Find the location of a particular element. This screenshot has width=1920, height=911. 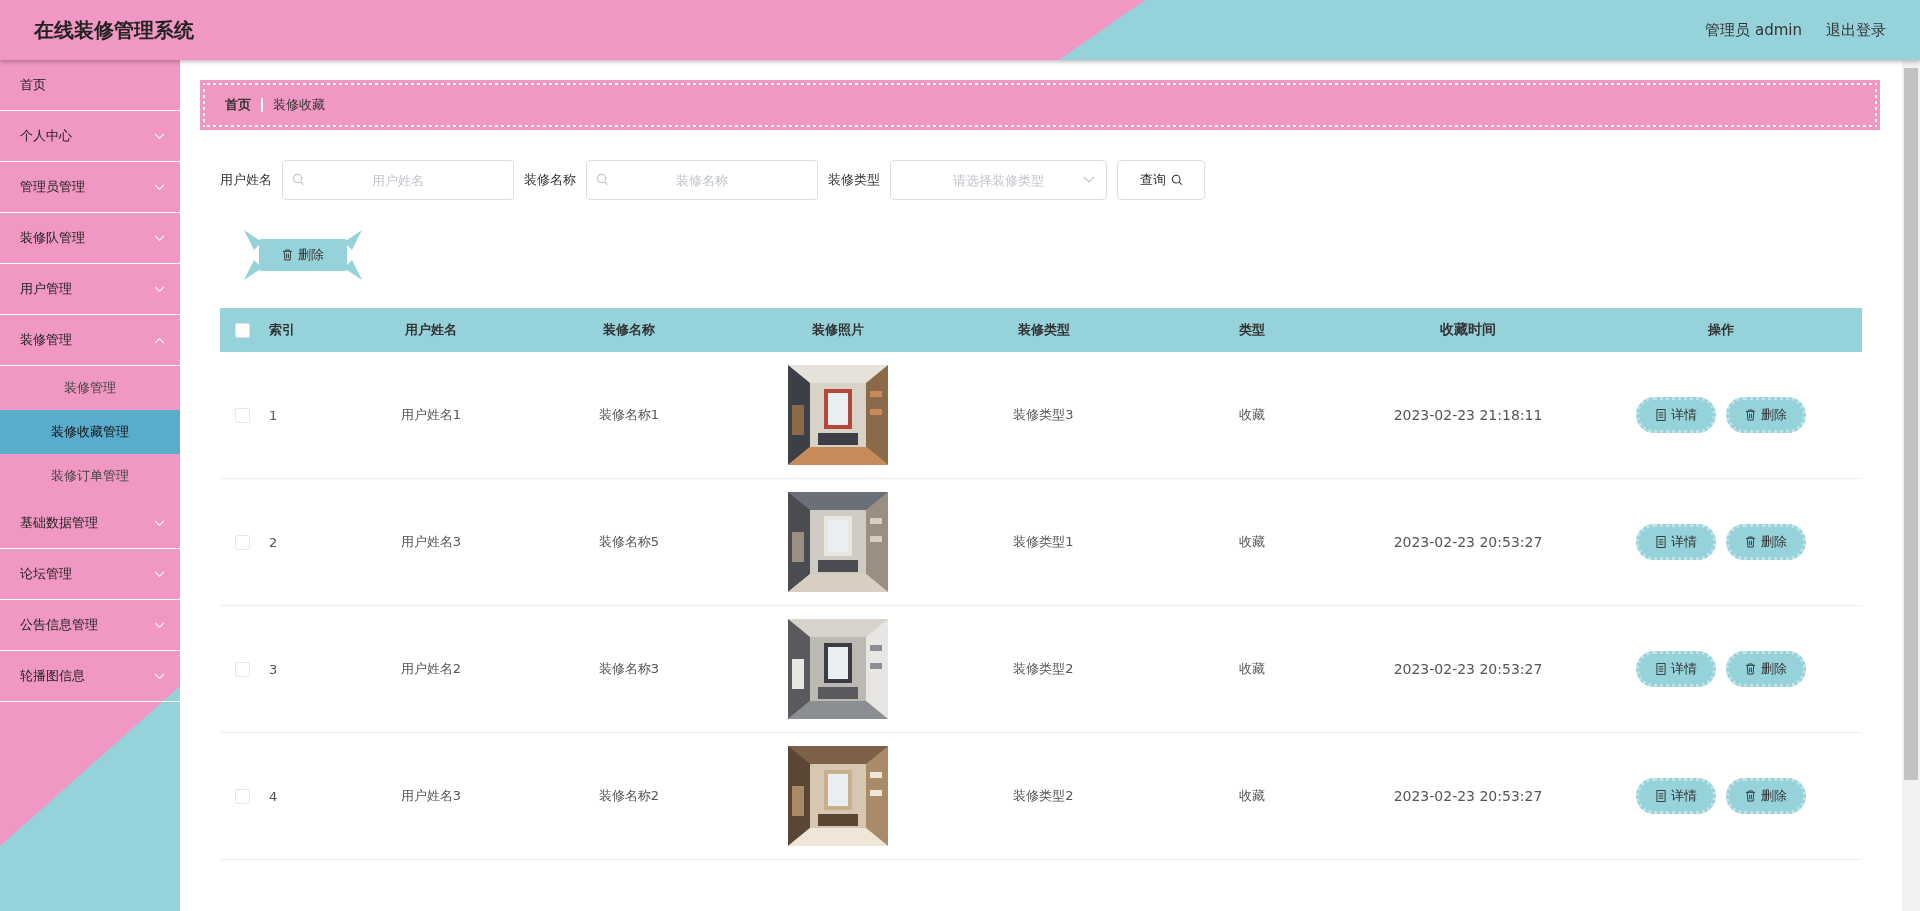

scrollbar-thumb is located at coordinates (1911, 424).